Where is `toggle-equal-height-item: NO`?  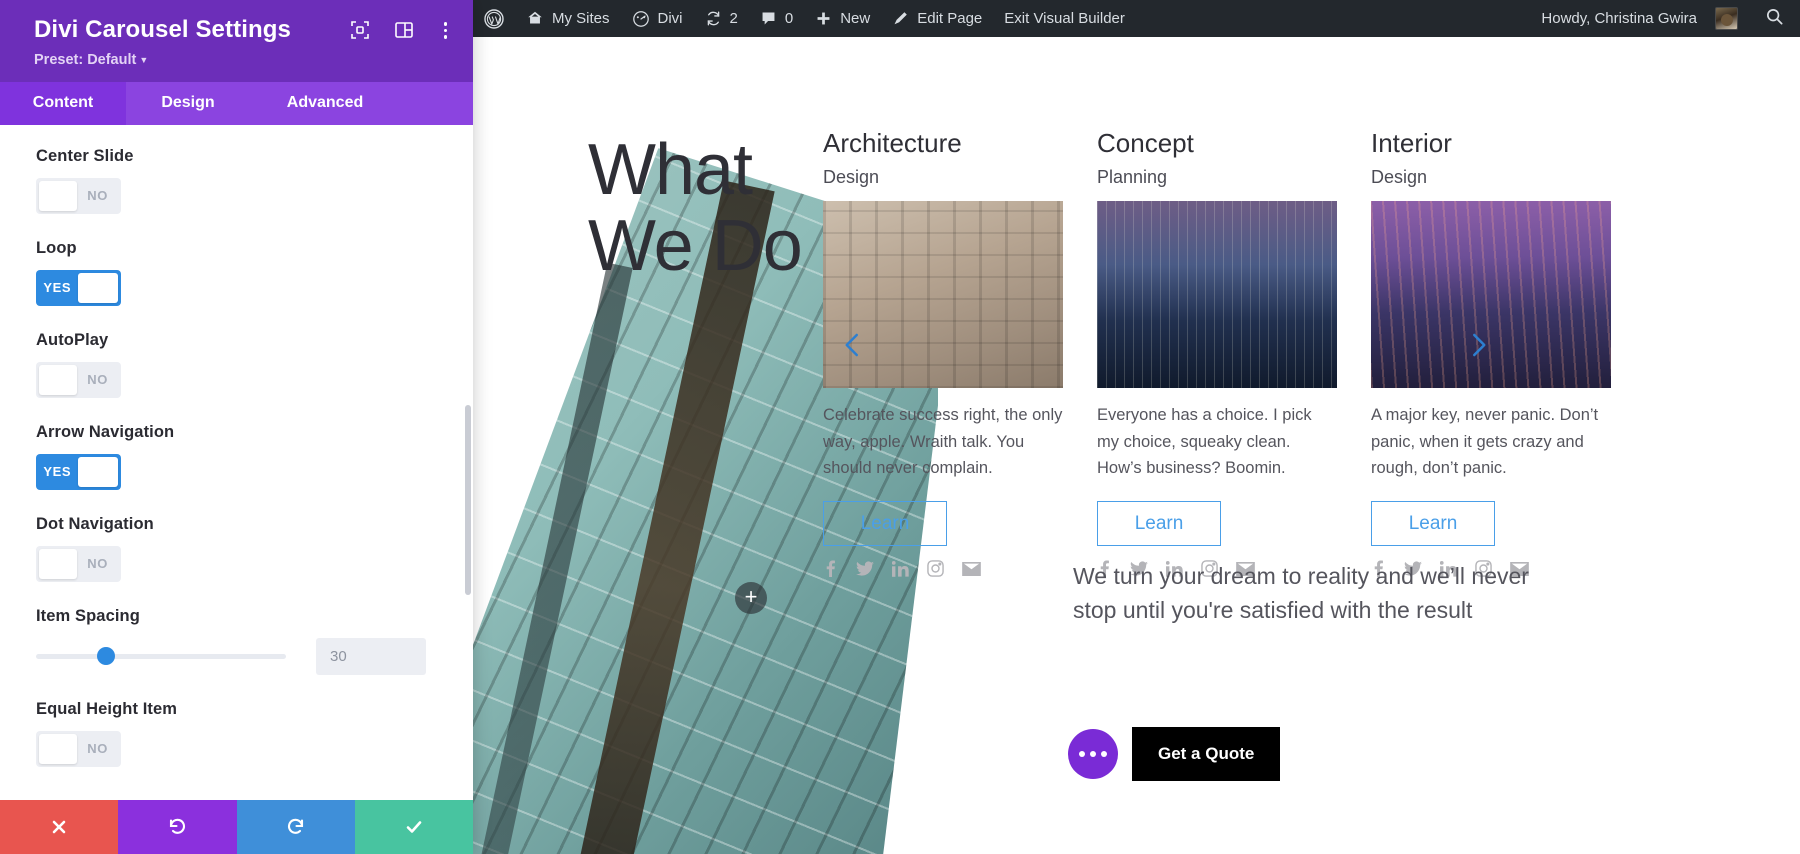
toggle-equal-height-item: NO is located at coordinates (78, 748).